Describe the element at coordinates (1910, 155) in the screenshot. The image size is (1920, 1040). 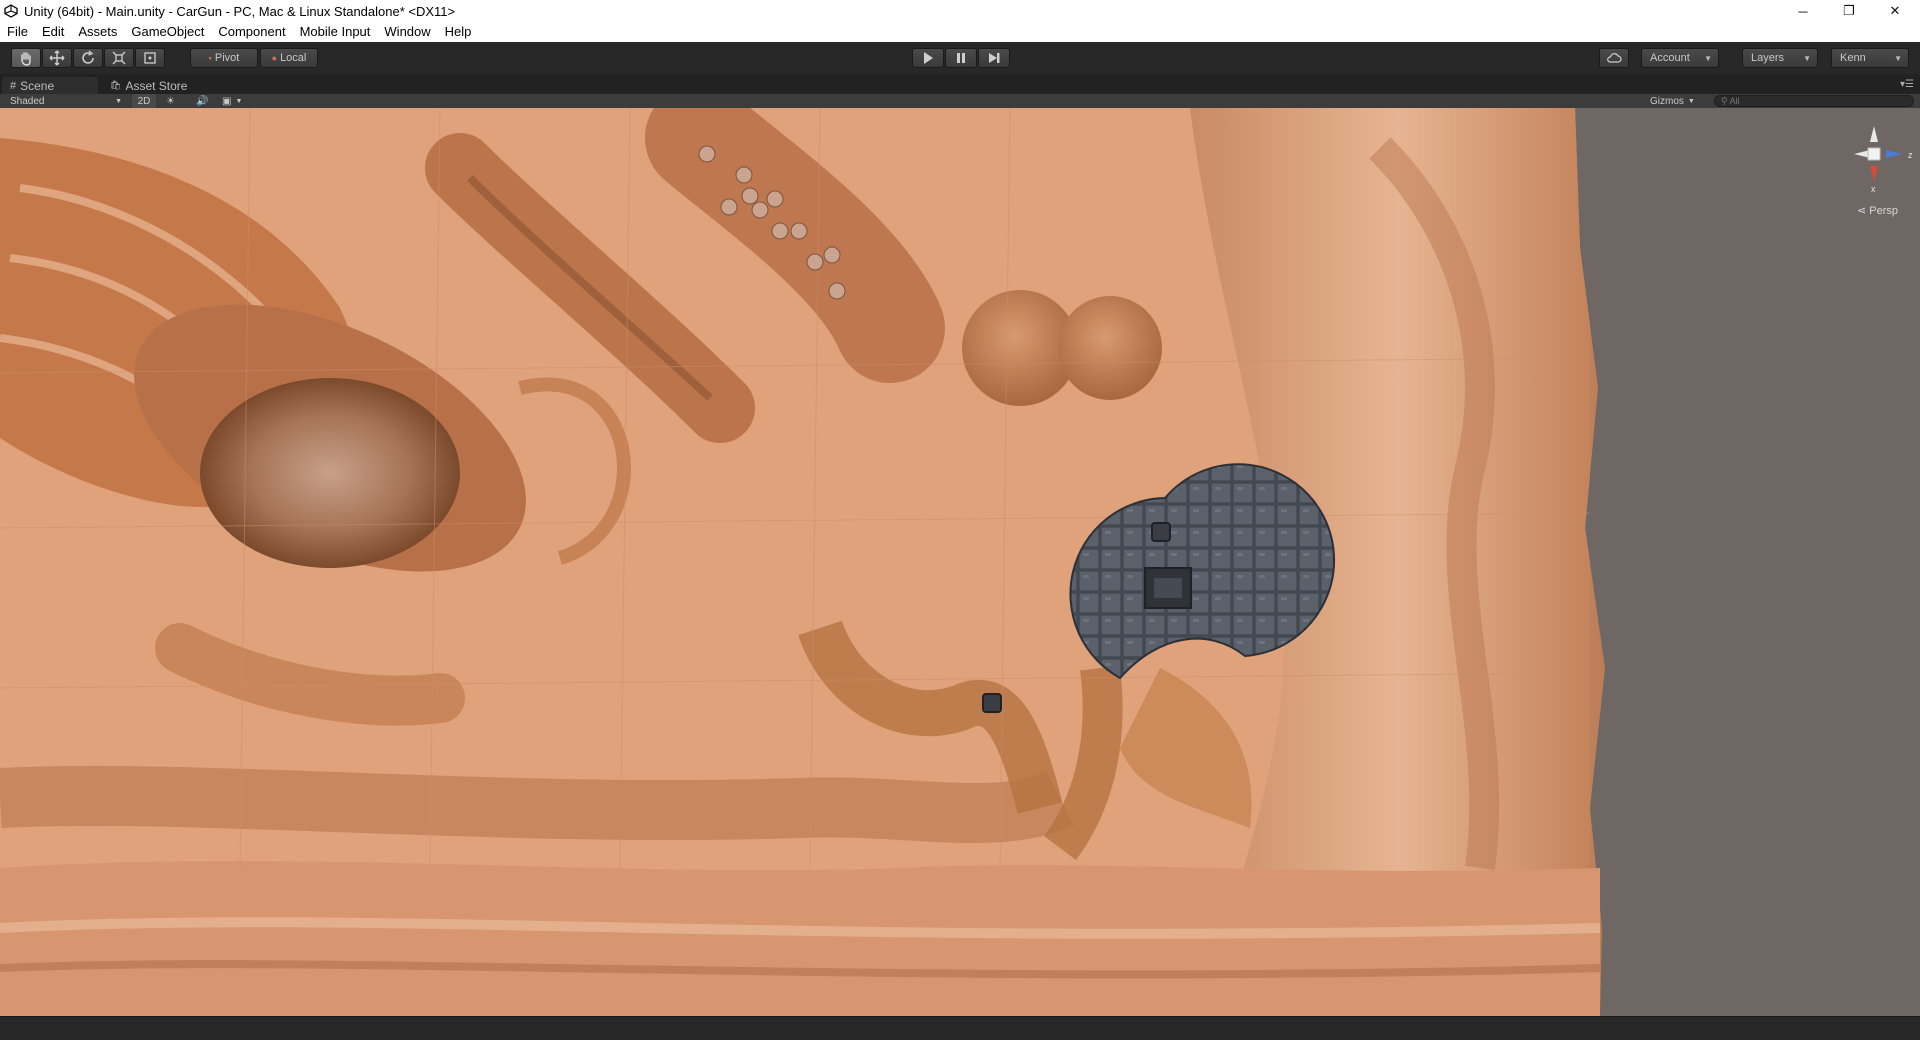
I see `gizmo-z-label: z` at that location.